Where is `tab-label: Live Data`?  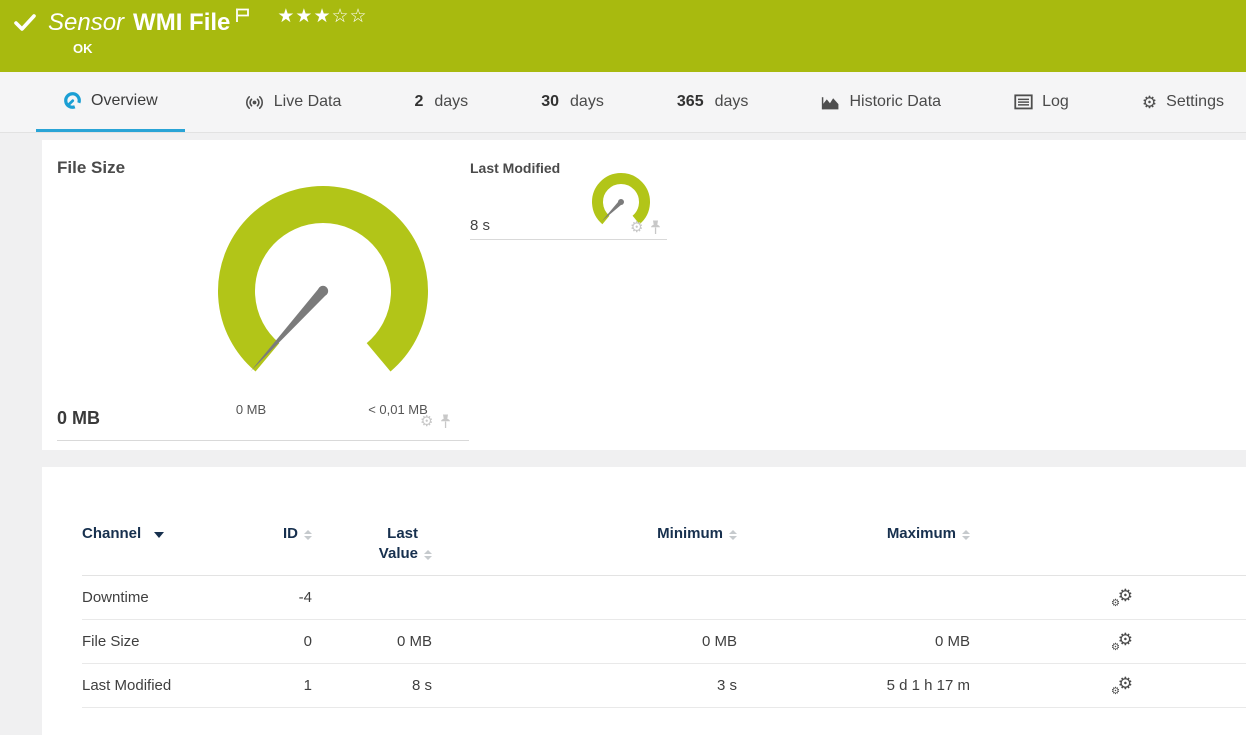 tab-label: Live Data is located at coordinates (307, 101).